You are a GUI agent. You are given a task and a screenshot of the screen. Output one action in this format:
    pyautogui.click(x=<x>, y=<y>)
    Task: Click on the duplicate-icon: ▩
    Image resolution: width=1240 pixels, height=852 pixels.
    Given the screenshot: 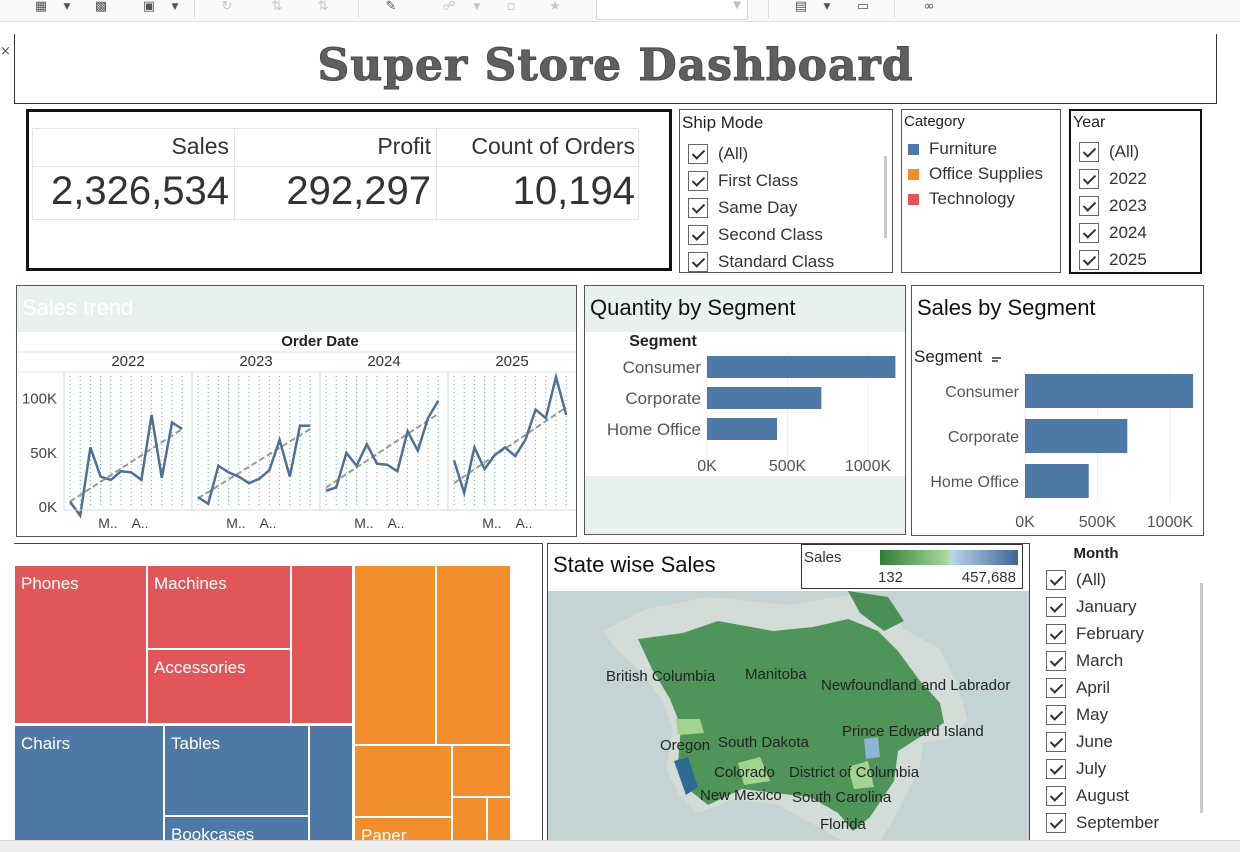 What is the action you would take?
    pyautogui.click(x=101, y=8)
    